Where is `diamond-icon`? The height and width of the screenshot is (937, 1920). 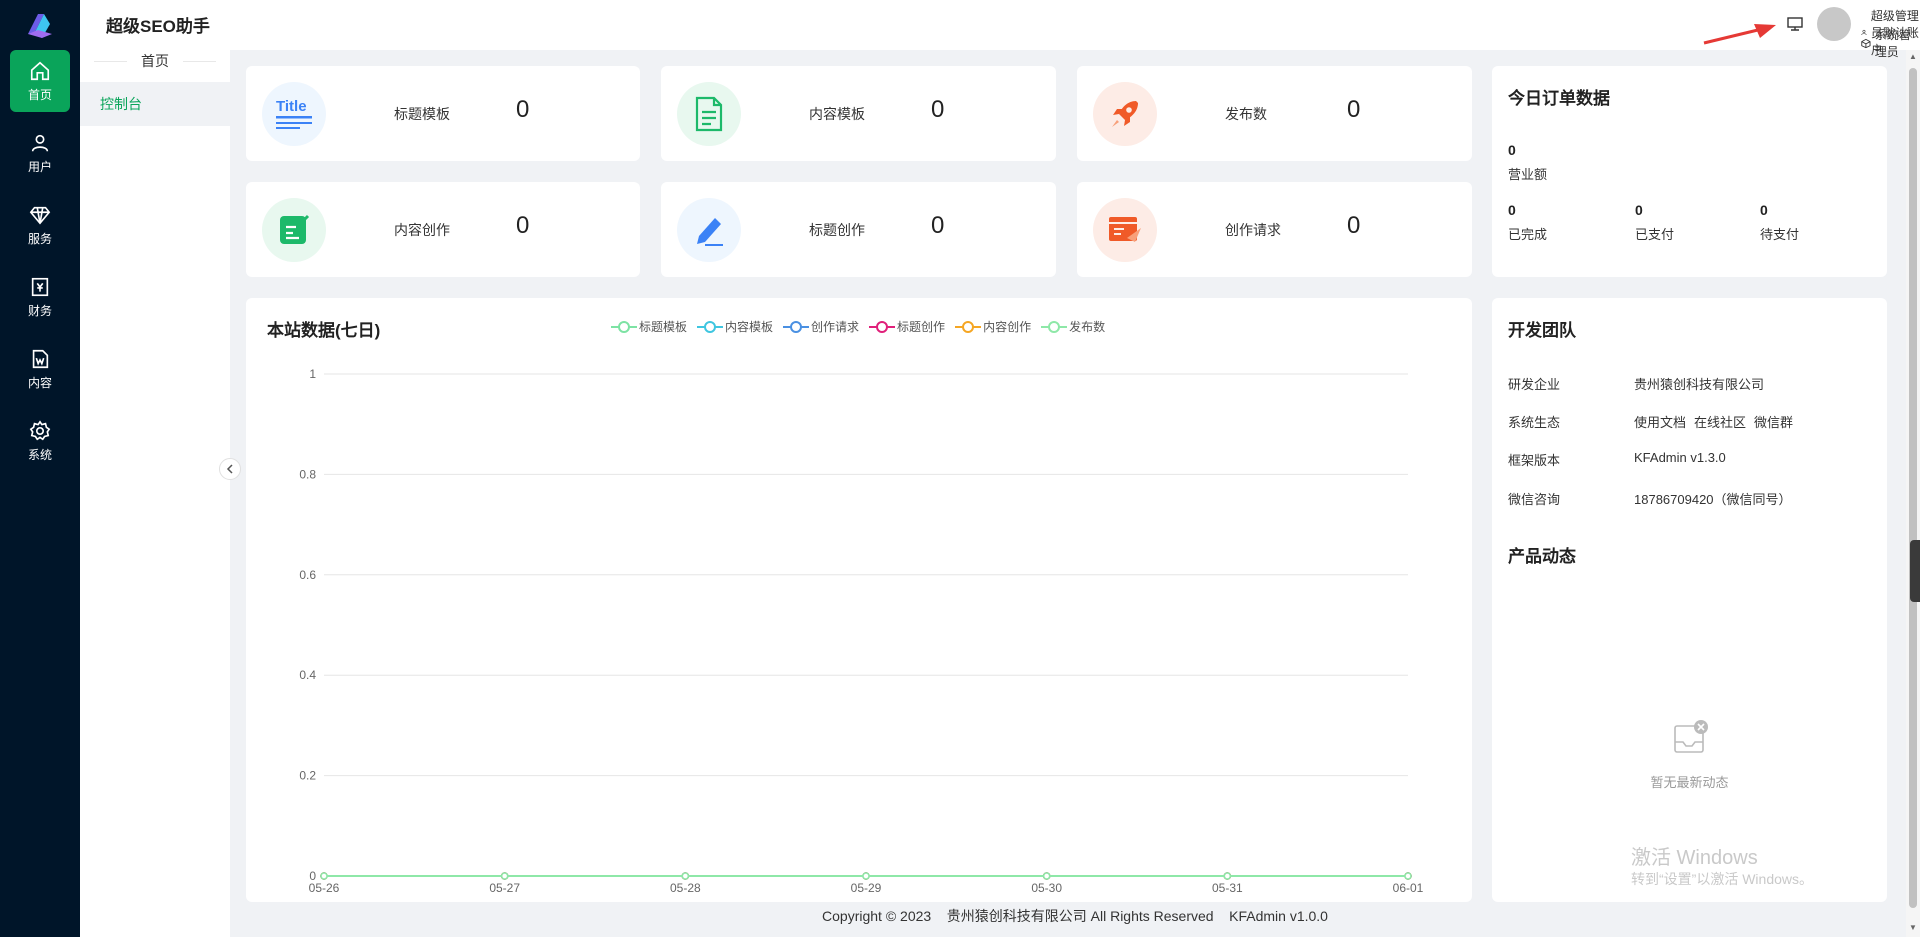 diamond-icon is located at coordinates (40, 215).